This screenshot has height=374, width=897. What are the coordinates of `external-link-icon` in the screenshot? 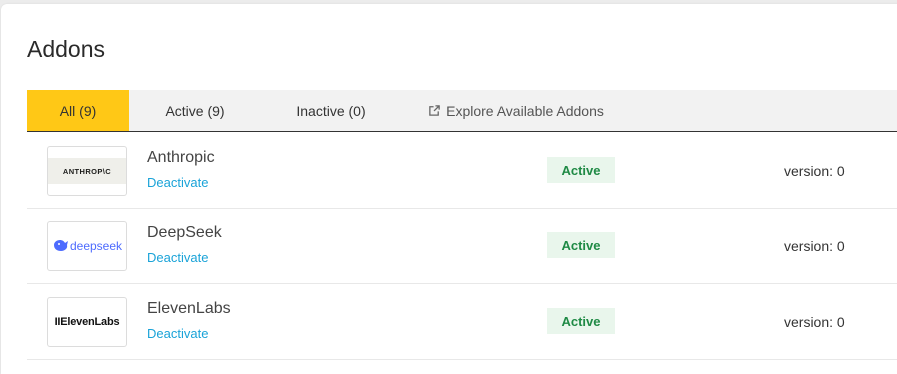 It's located at (435, 111).